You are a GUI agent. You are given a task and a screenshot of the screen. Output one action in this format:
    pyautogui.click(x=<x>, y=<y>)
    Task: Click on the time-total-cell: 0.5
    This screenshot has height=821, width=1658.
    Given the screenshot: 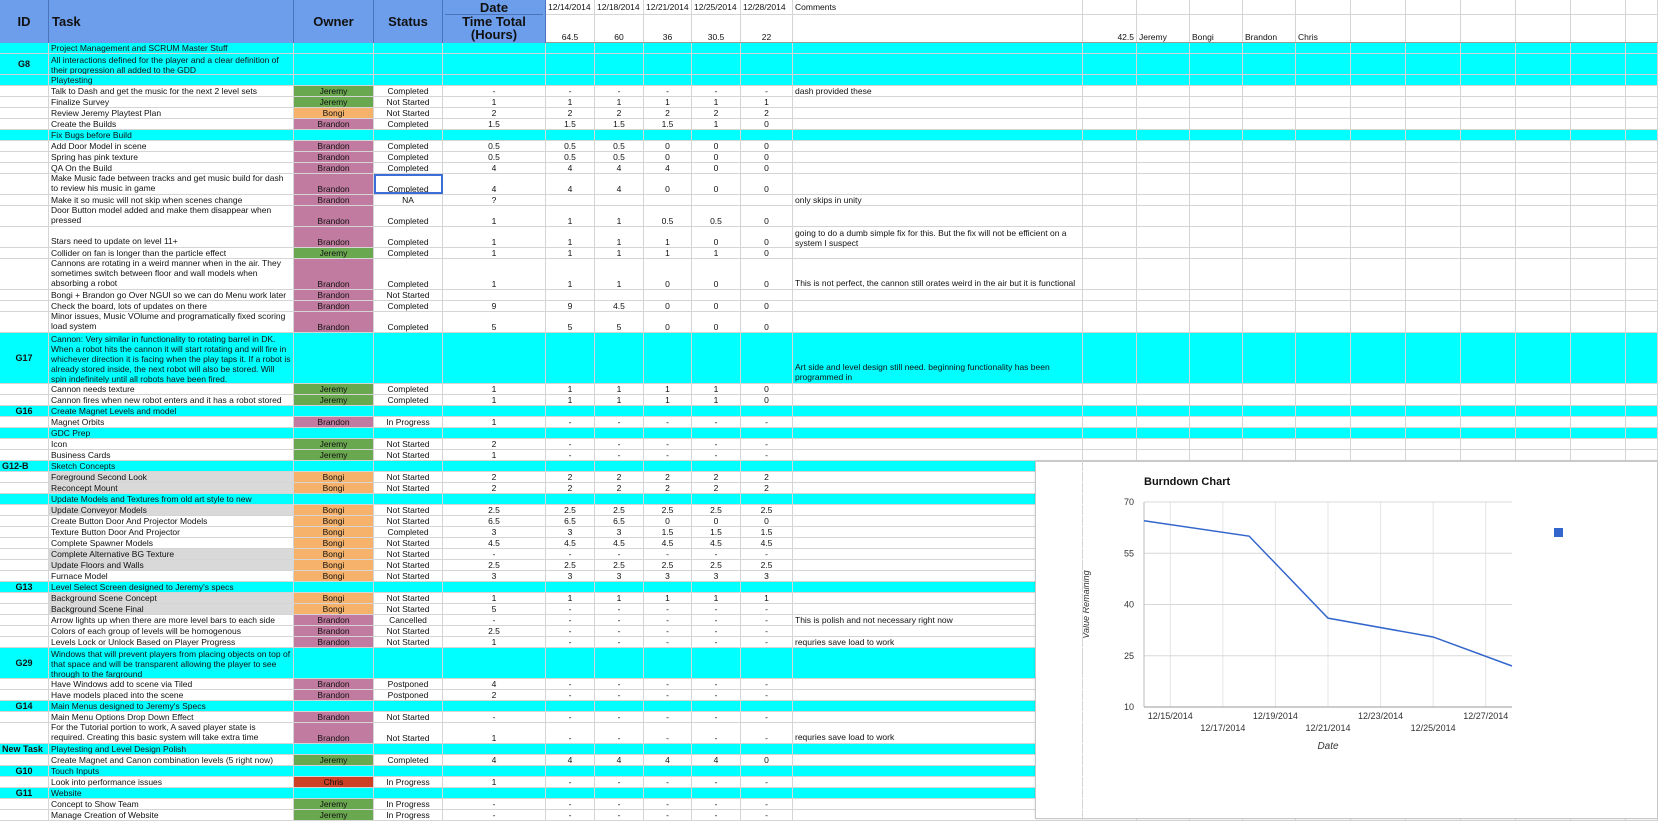 What is the action you would take?
    pyautogui.click(x=494, y=146)
    